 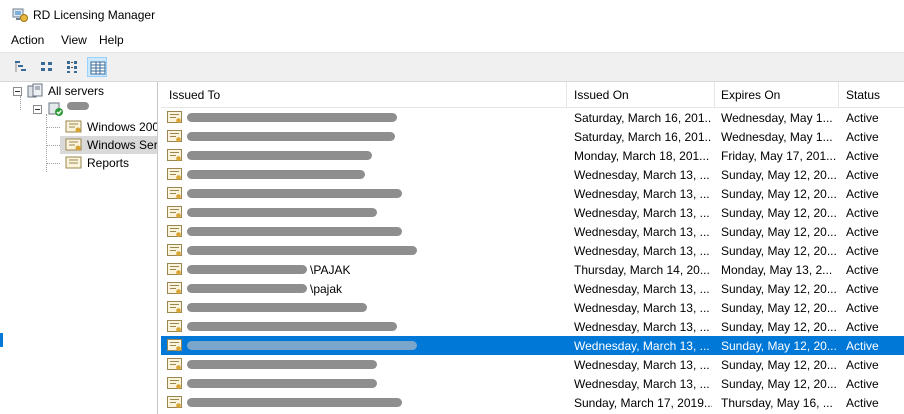 What do you see at coordinates (452, 67) in the screenshot?
I see `toolbar` at bounding box center [452, 67].